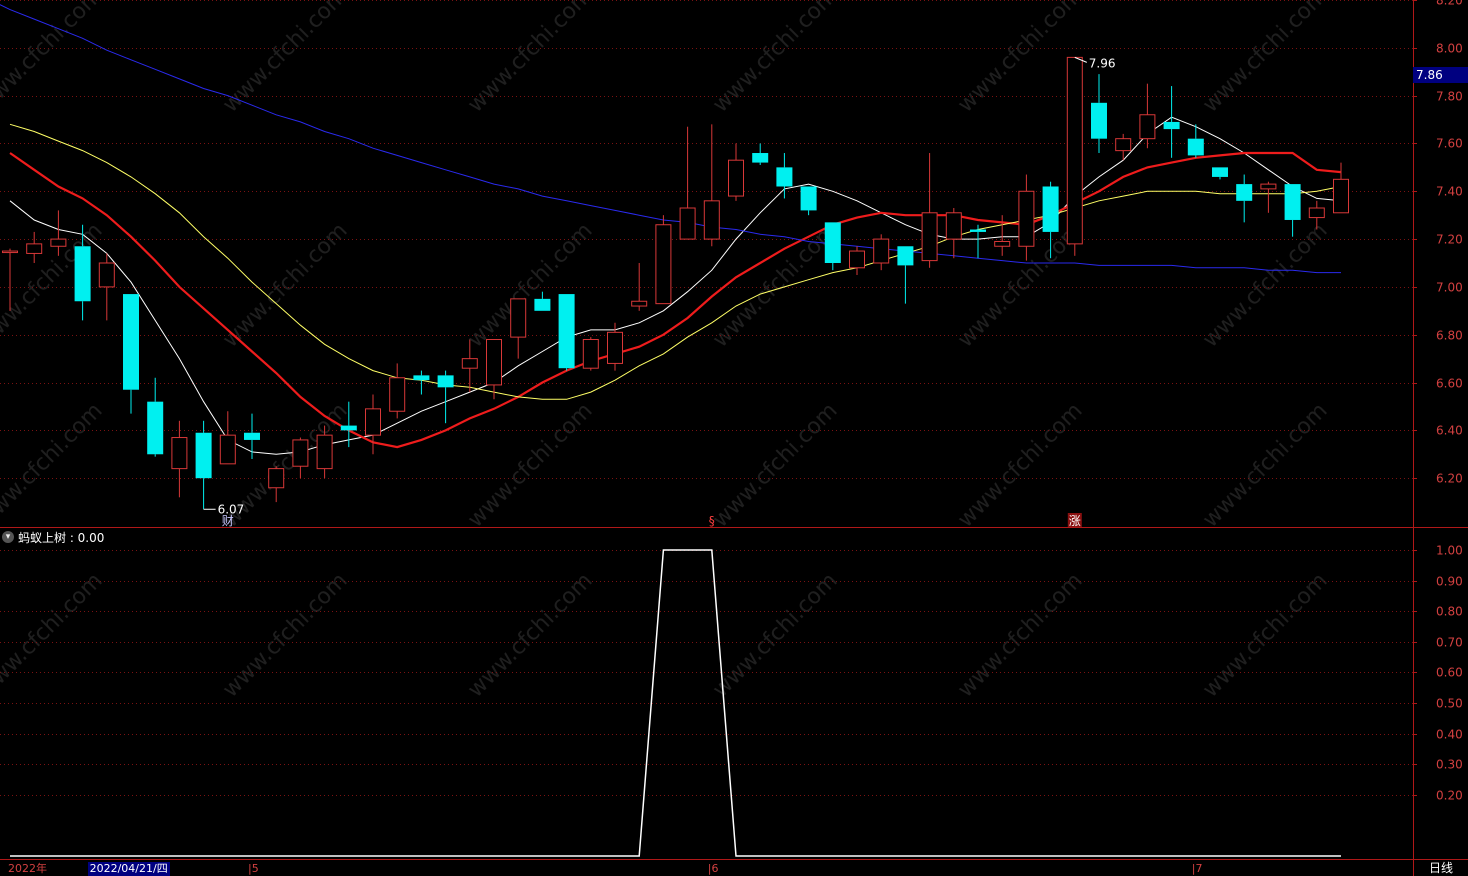  What do you see at coordinates (1449, 4) in the screenshot?
I see `y-tick-label: 8.20` at bounding box center [1449, 4].